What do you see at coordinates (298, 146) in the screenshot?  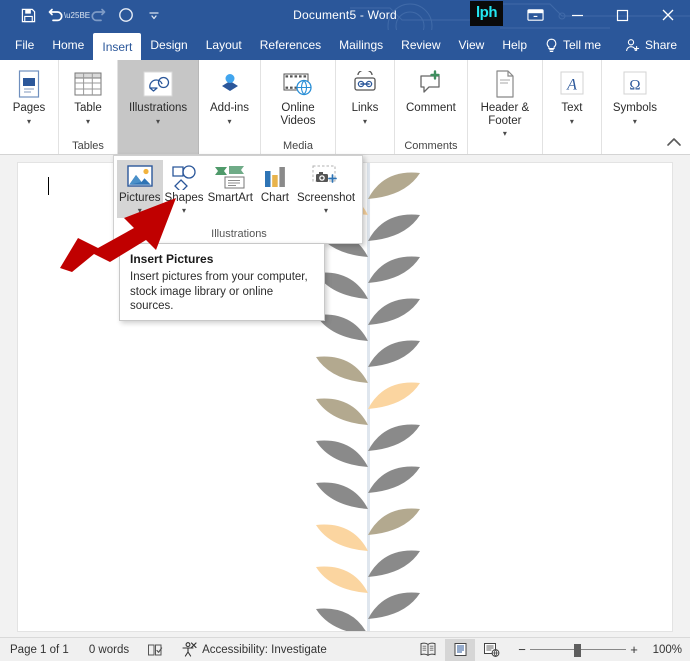 I see `ribbon-group-label: Media` at bounding box center [298, 146].